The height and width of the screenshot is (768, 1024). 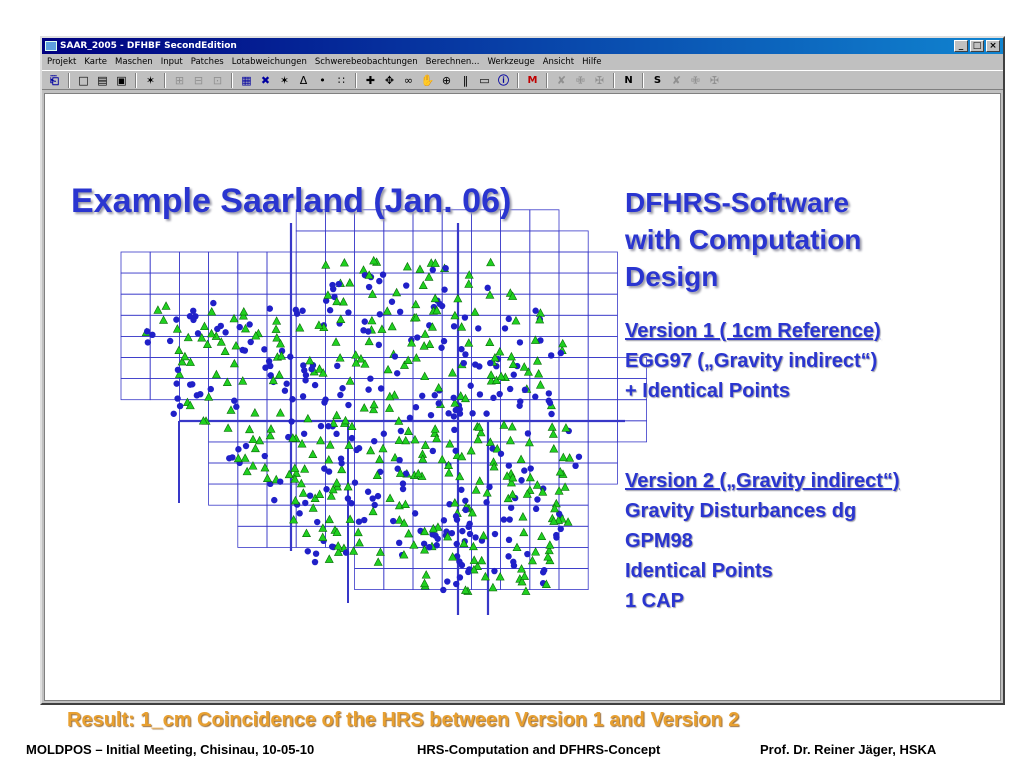 I want to click on software-heading: DFHRS-Software with Computation Design, so click(x=743, y=239).